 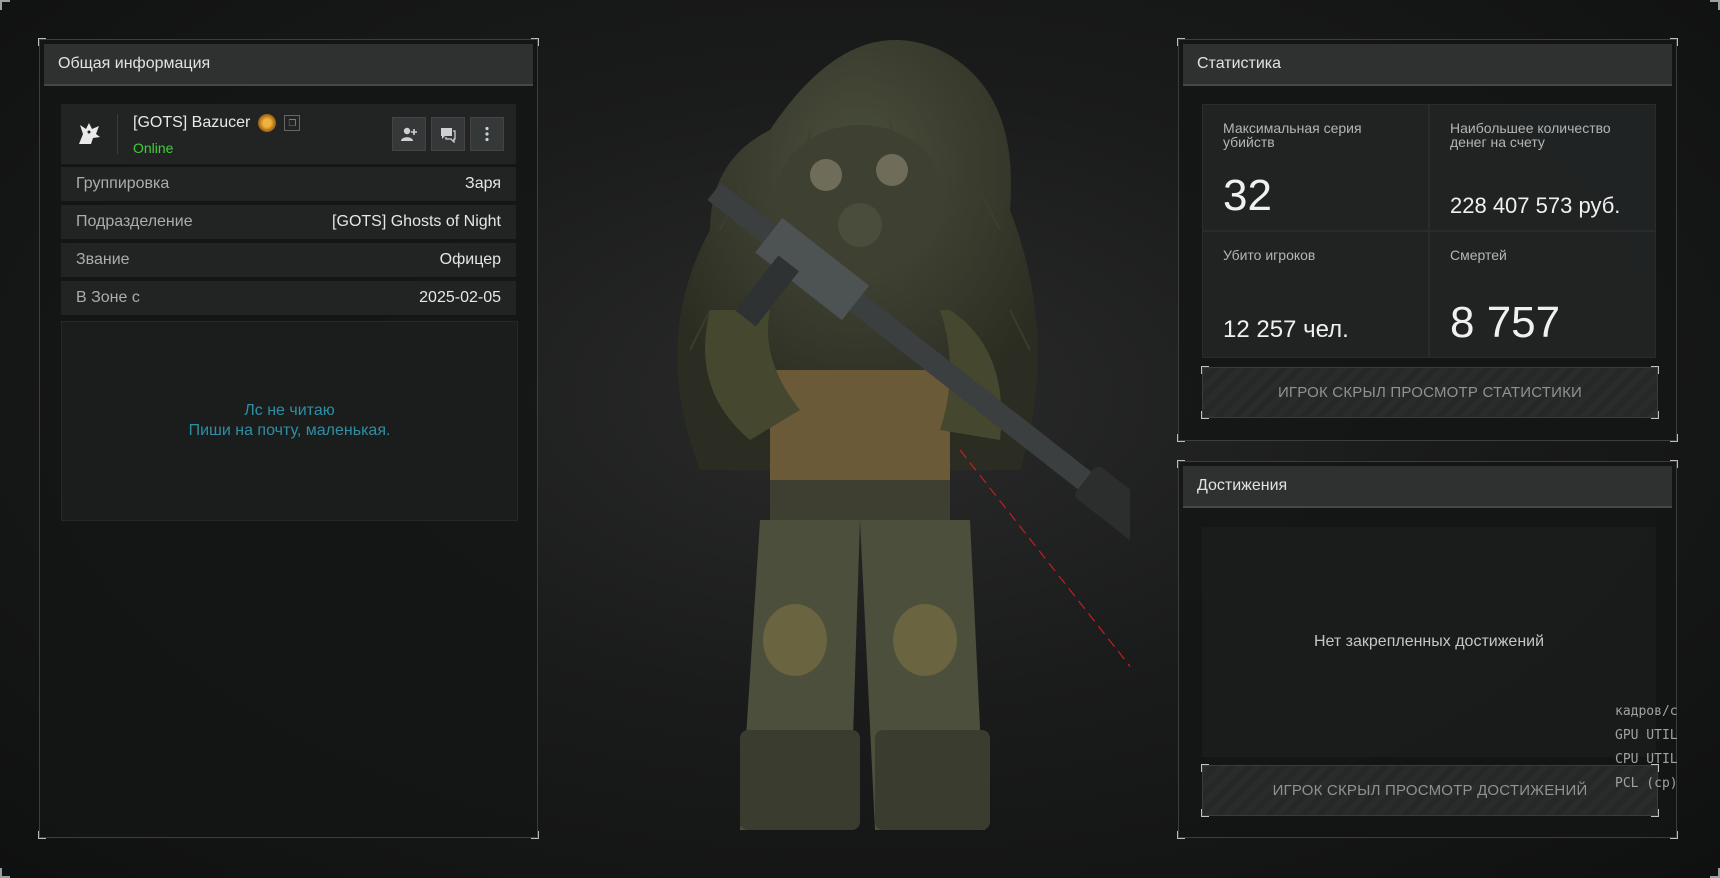 What do you see at coordinates (288, 185) in the screenshot?
I see `info-row-faction: Группировка Заря` at bounding box center [288, 185].